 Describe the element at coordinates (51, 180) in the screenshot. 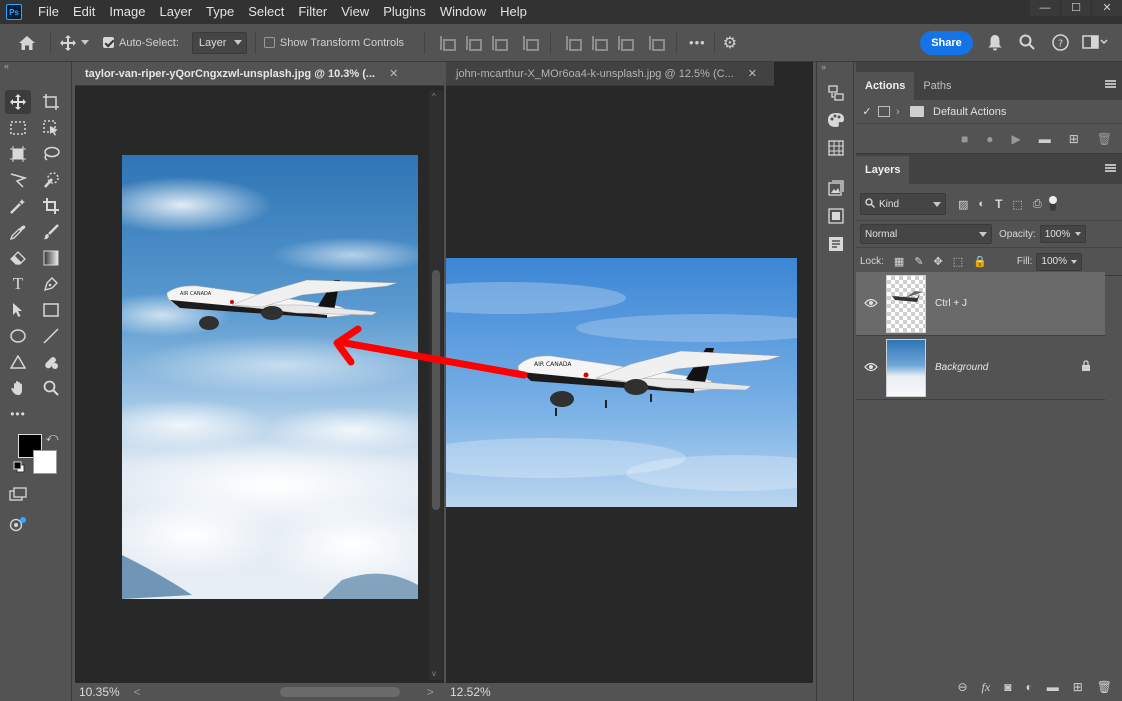

I see `quick-selection-tool-icon` at that location.